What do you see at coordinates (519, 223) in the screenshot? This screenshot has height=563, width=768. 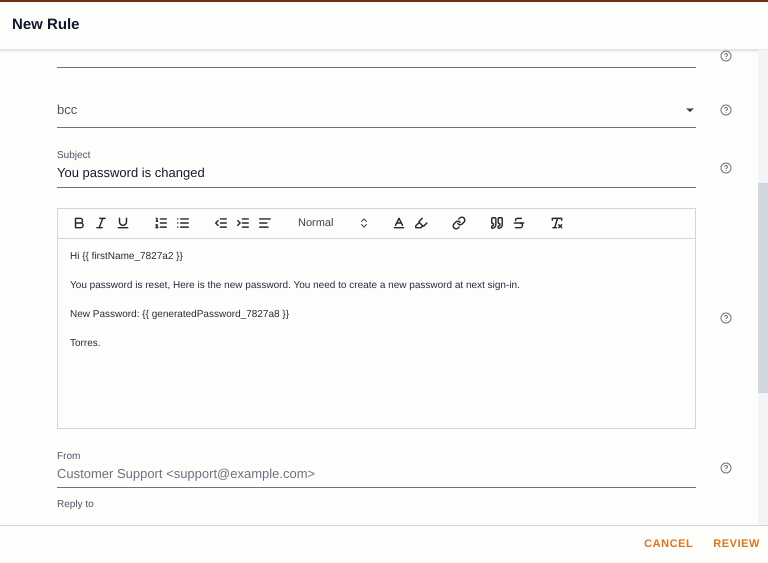 I see `strikethrough-icon` at bounding box center [519, 223].